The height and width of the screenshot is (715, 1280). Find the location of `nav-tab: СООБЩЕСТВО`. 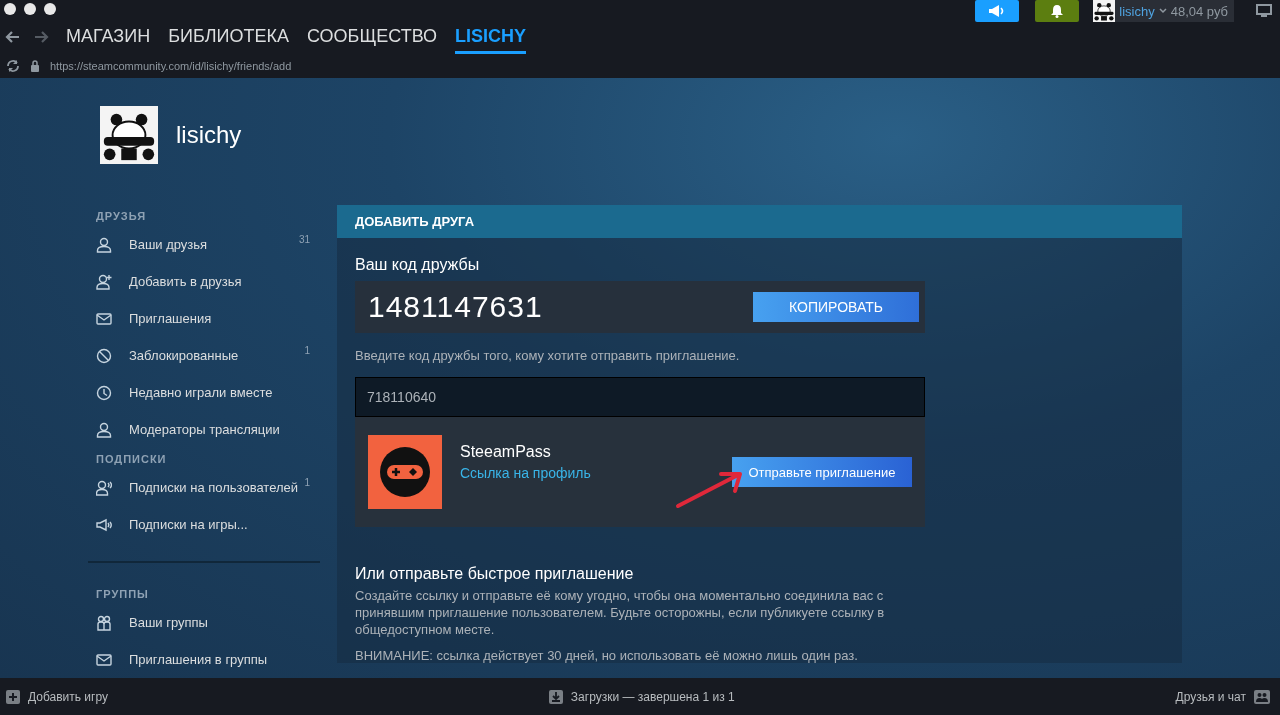

nav-tab: СООБЩЕСТВО is located at coordinates (372, 37).